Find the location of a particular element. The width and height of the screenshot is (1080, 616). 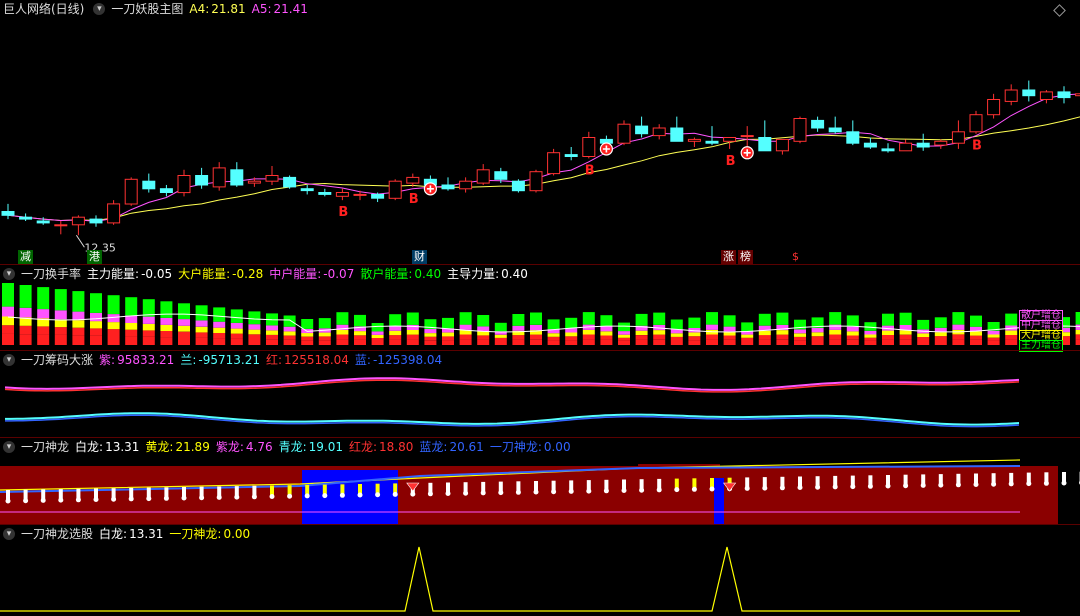

screener-pane: ▾ 一刀神龙选股 白龙: 13.31 一刀神龙: 0.00 is located at coordinates (540, 570).